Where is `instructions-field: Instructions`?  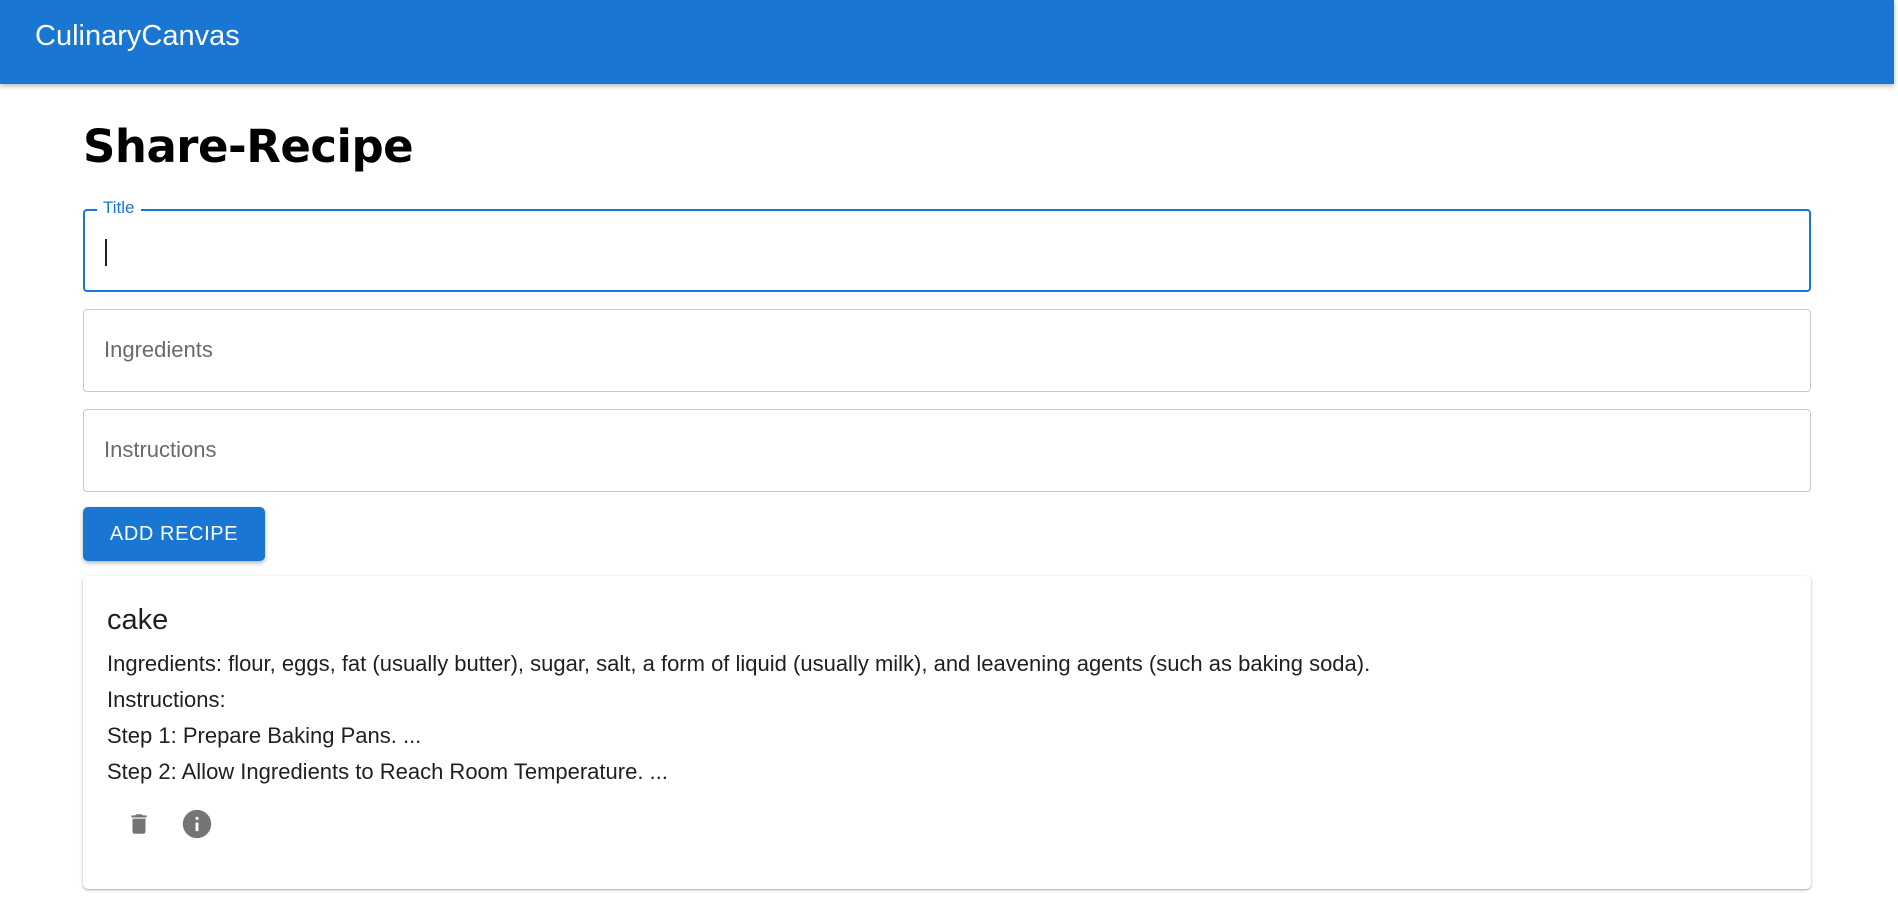 instructions-field: Instructions is located at coordinates (947, 450).